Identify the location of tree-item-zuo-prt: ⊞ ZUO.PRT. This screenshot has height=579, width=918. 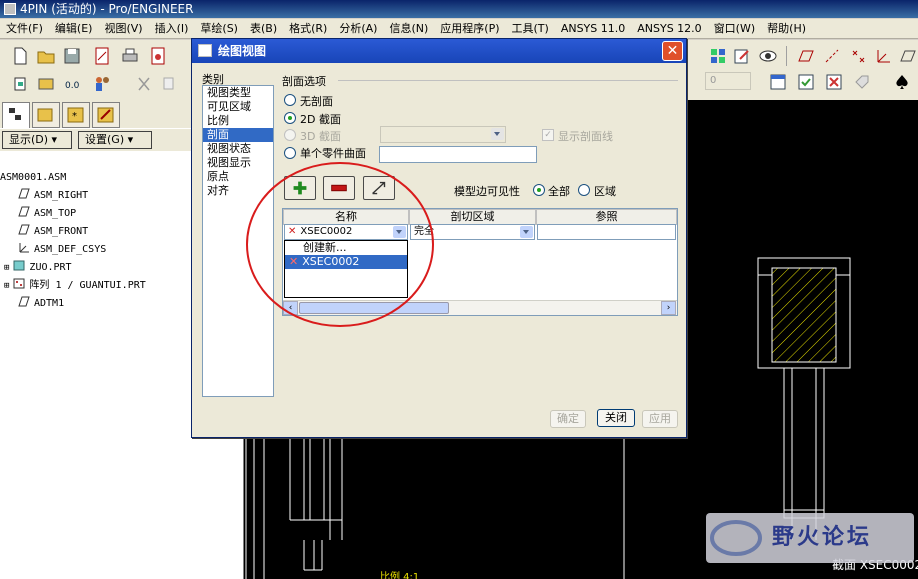
(38, 268).